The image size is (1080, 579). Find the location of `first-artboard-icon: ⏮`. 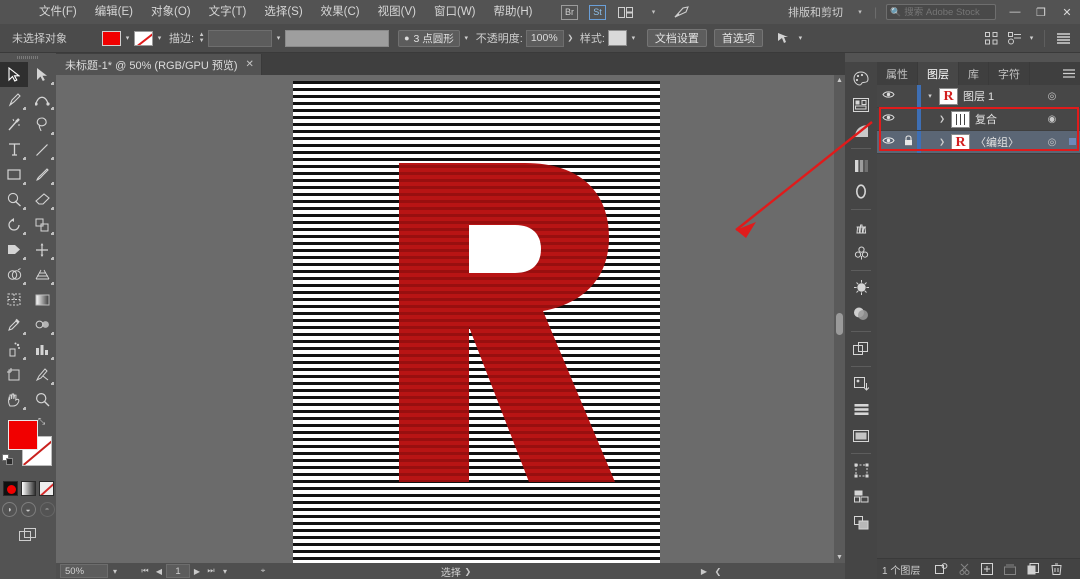

first-artboard-icon: ⏮ is located at coordinates (145, 571).